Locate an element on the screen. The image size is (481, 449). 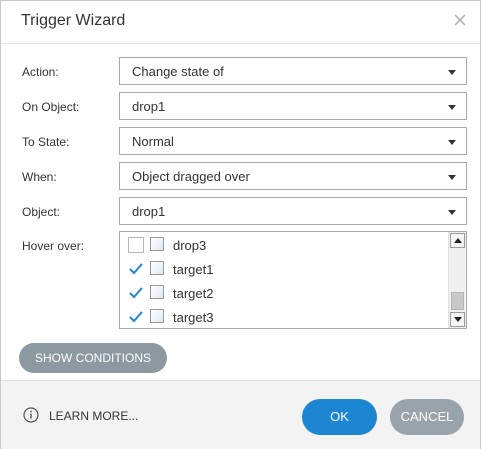
to-state-value: Normal is located at coordinates (153, 141).